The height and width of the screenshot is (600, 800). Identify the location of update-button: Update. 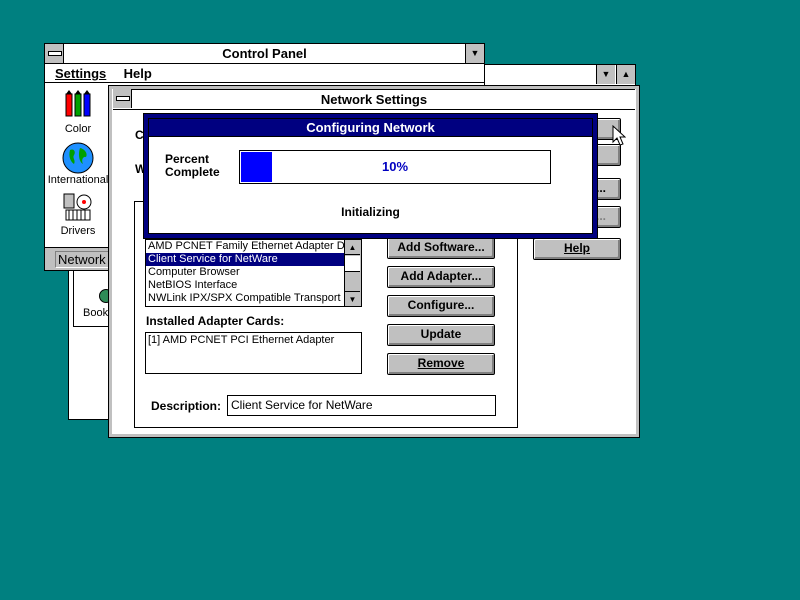
(441, 335).